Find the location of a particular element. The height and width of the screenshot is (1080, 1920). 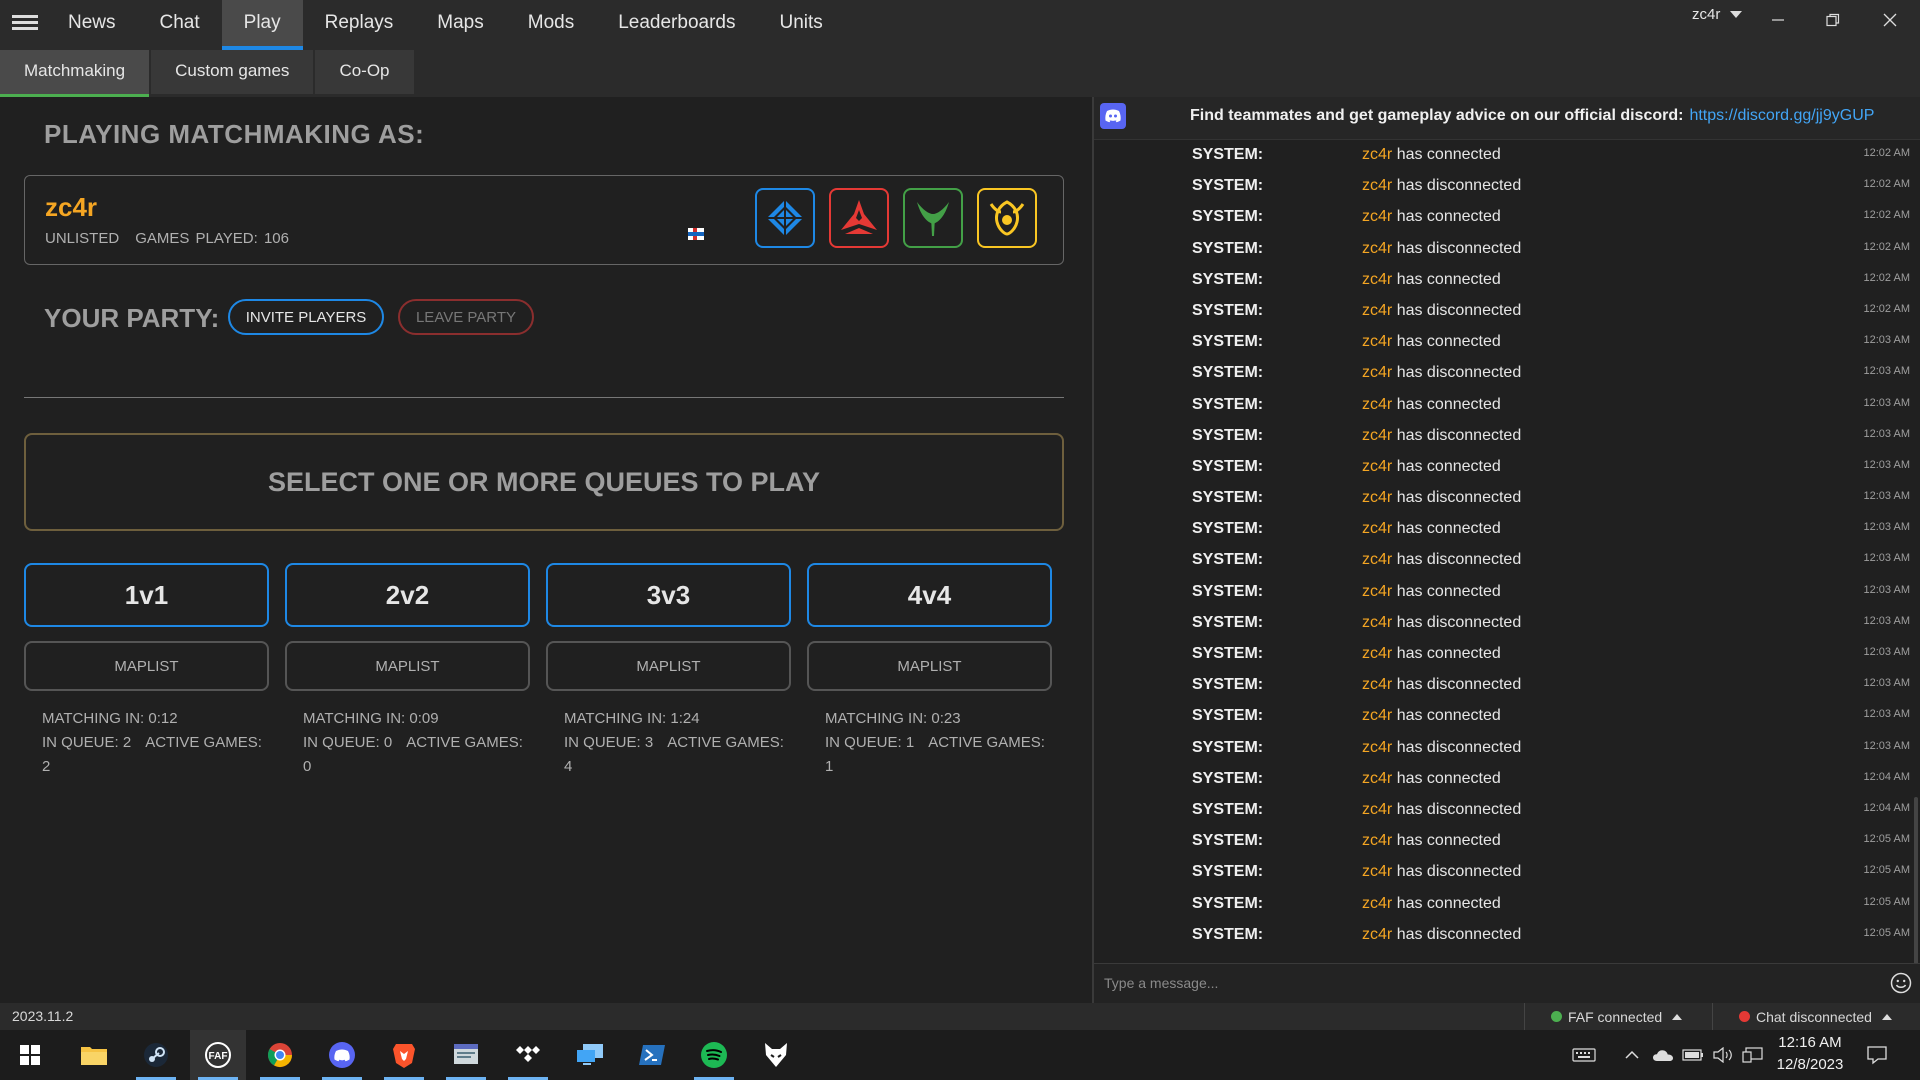

tidal-icon is located at coordinates (528, 1055).